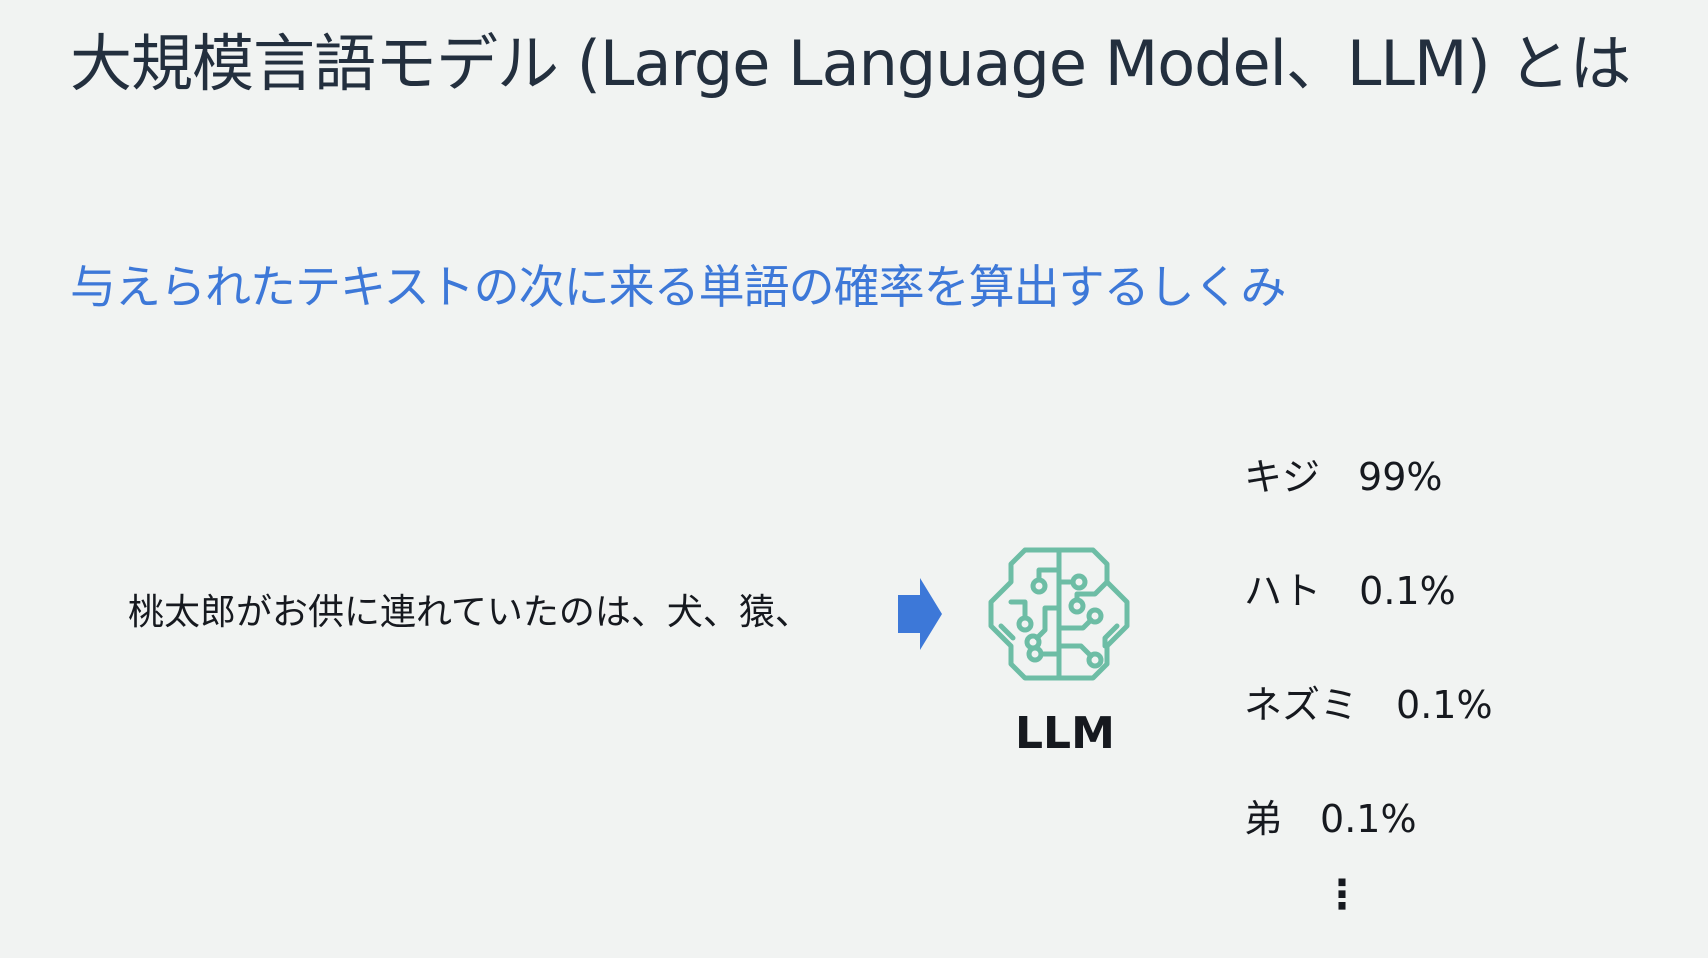  Describe the element at coordinates (850, 63) in the screenshot. I see `slide-title: 大規模言語モデル (Large Language Model、LLM) とは` at that location.